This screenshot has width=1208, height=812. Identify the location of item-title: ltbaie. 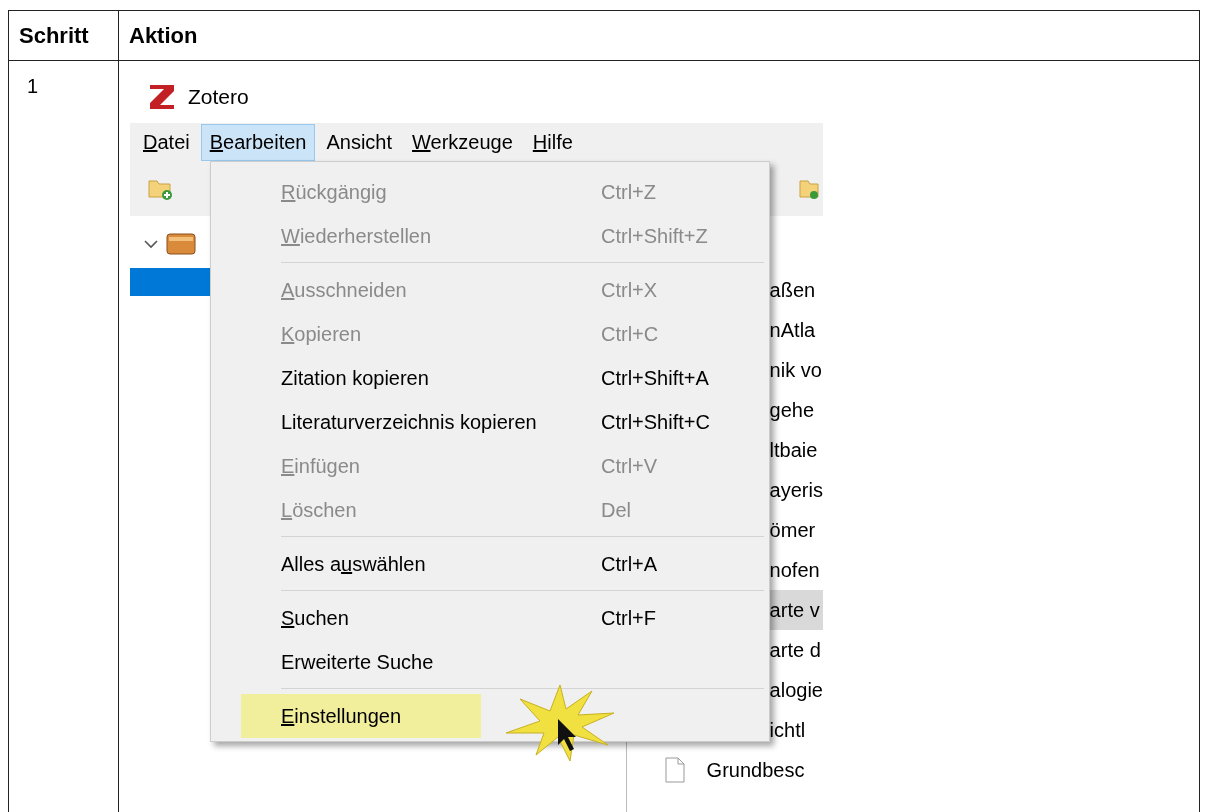
(793, 450).